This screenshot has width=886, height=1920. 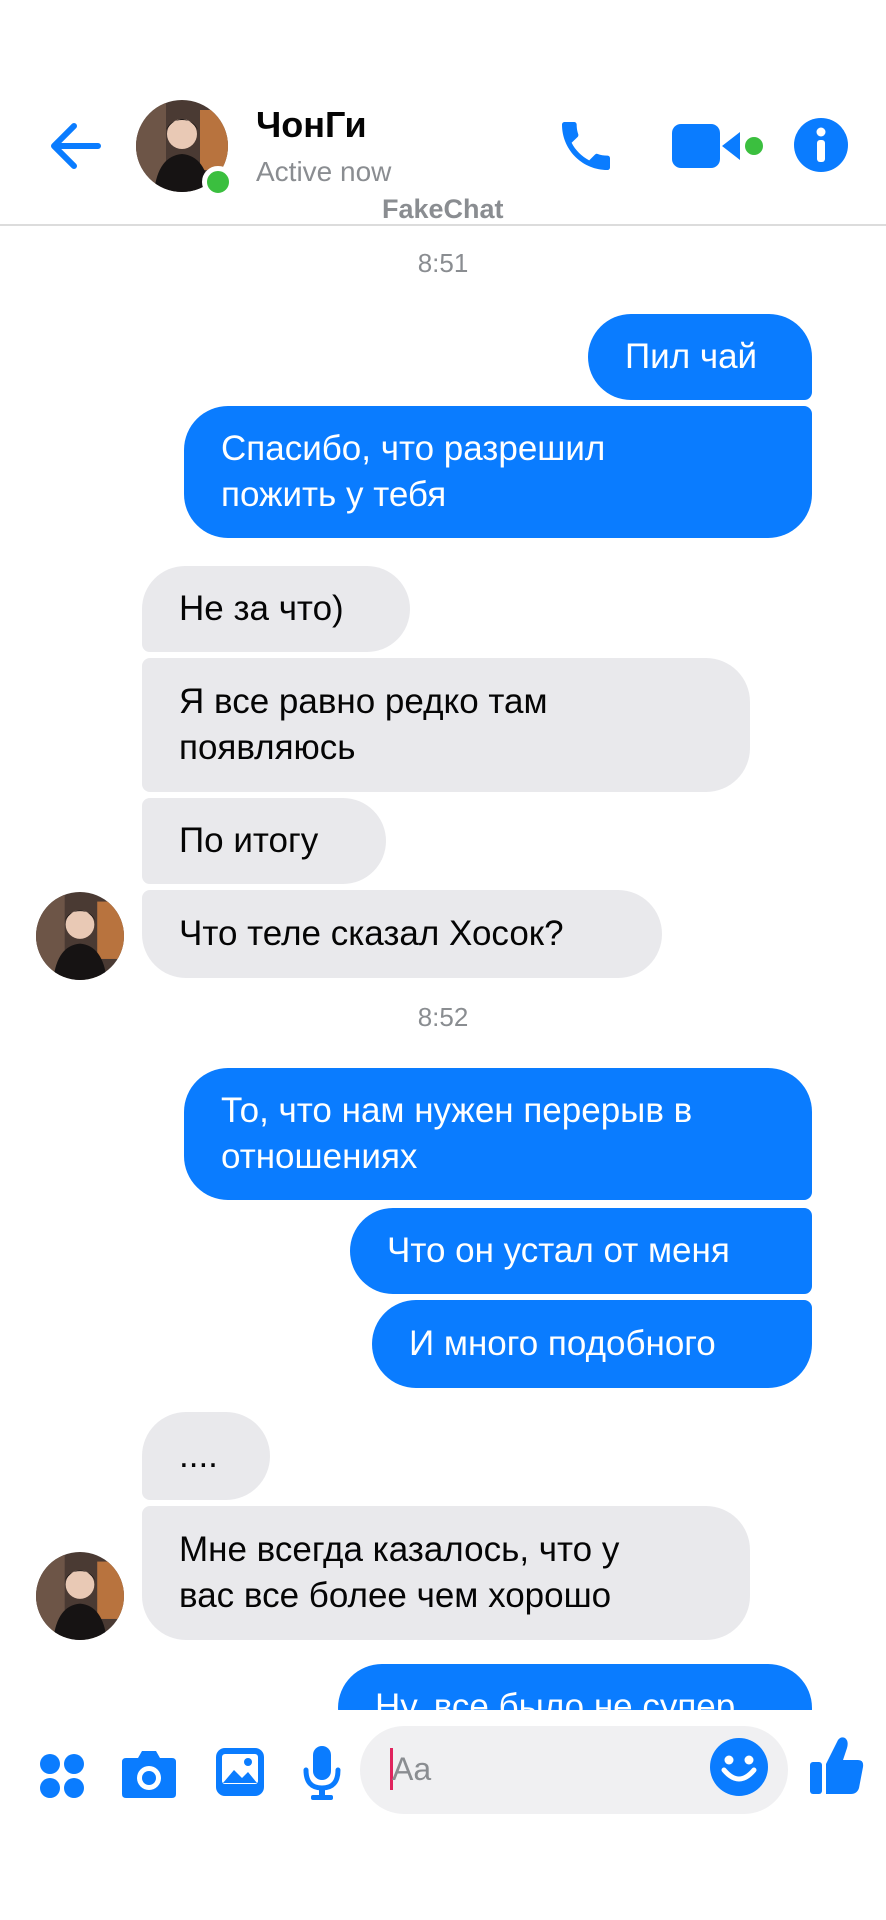 I want to click on message-text: Спасибо, что разрешил, so click(x=413, y=448).